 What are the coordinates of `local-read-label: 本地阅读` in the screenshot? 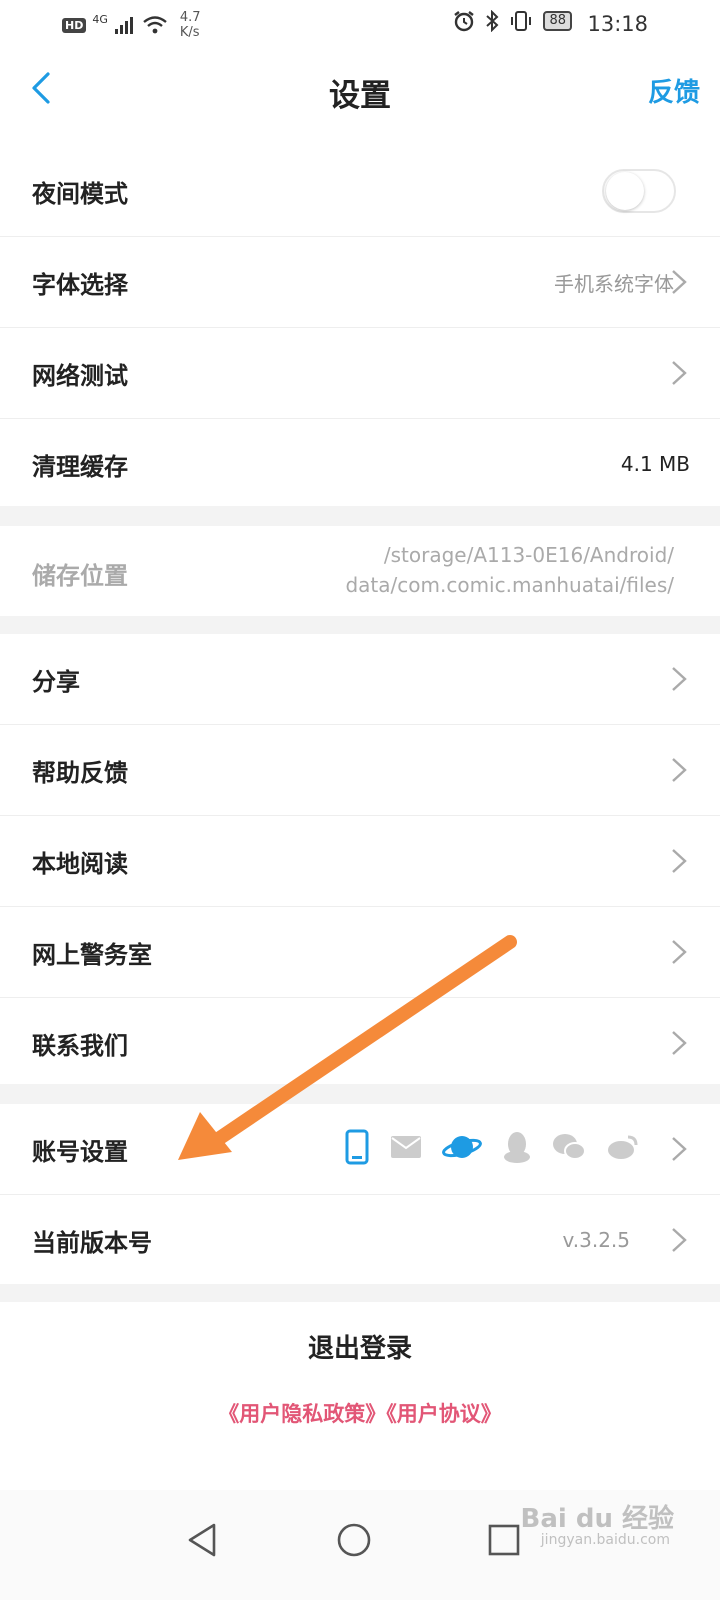 It's located at (80, 863).